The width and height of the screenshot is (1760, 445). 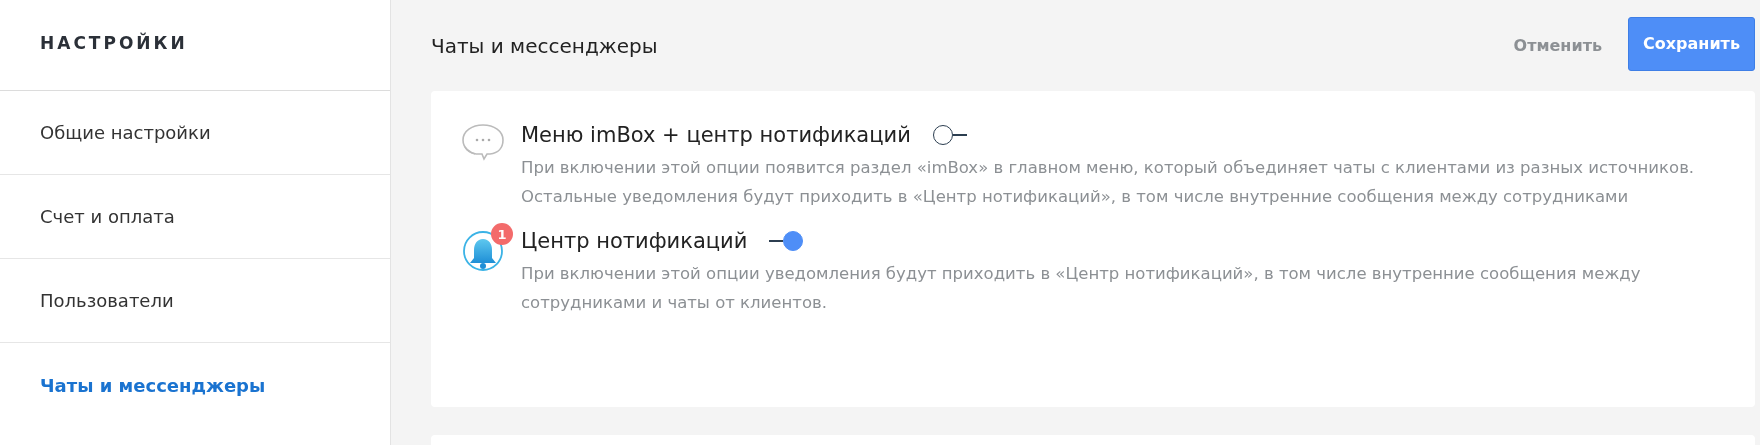 What do you see at coordinates (195, 301) in the screenshot?
I see `sidebar-item: Пользователи` at bounding box center [195, 301].